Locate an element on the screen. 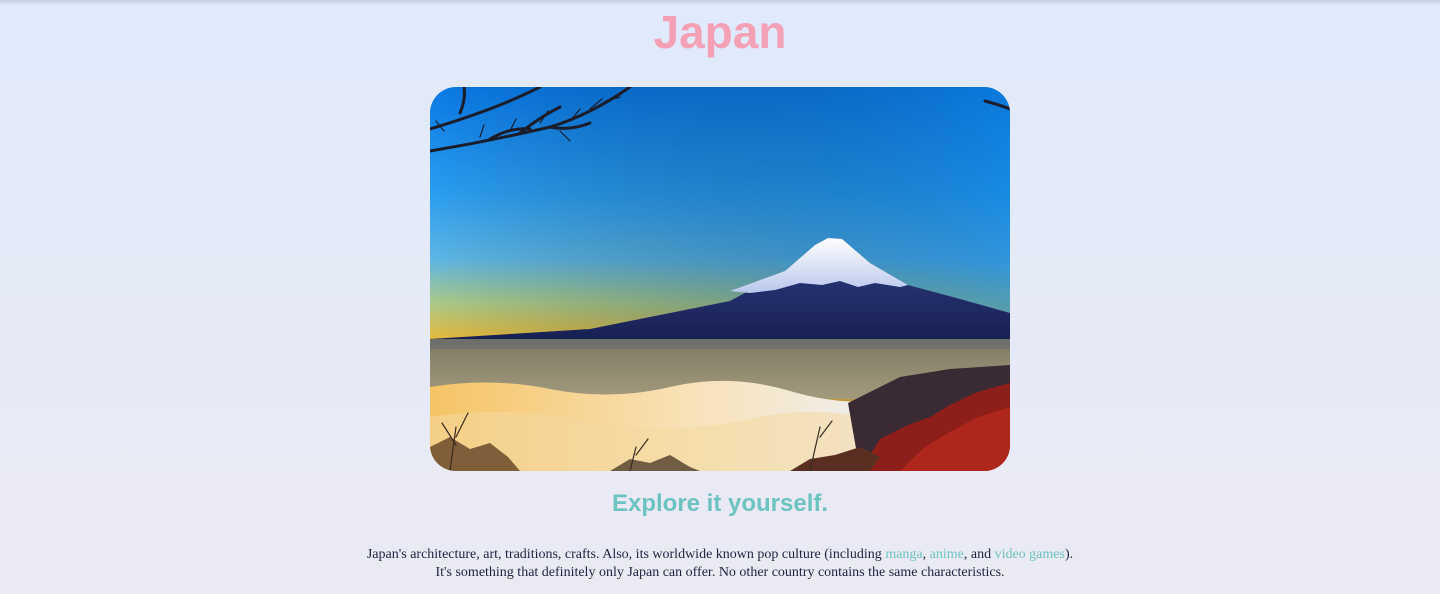  page-title: Japan is located at coordinates (720, 32).